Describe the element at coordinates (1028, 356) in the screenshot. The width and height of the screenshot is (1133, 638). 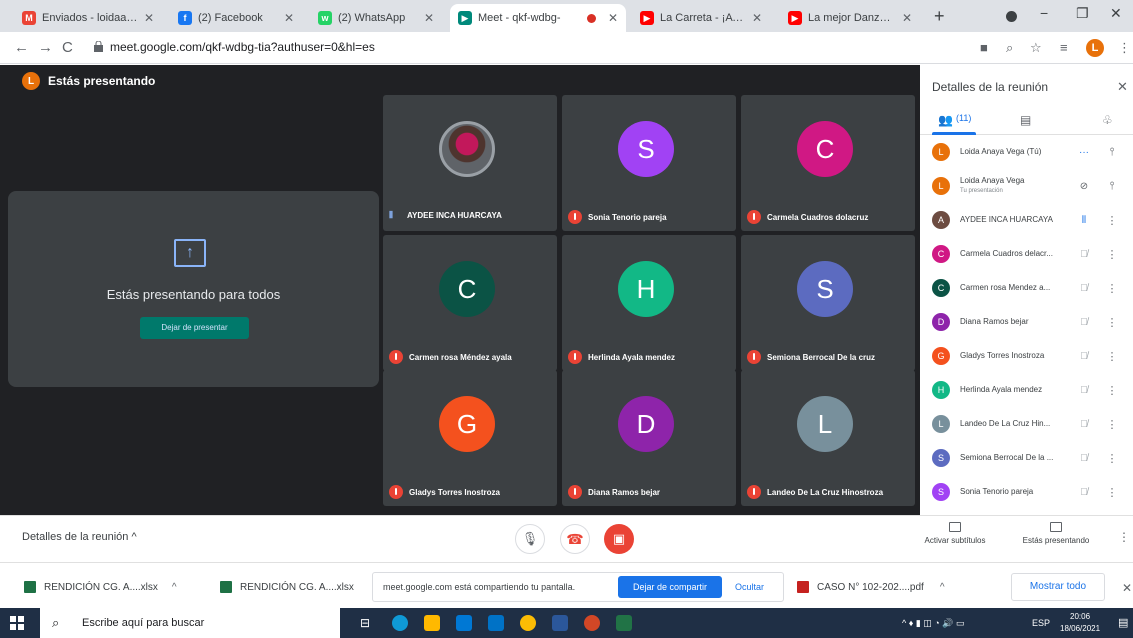
I see `participant-list-item: G Gladys Torres Inostroza 🎙̸ ⋮` at that location.